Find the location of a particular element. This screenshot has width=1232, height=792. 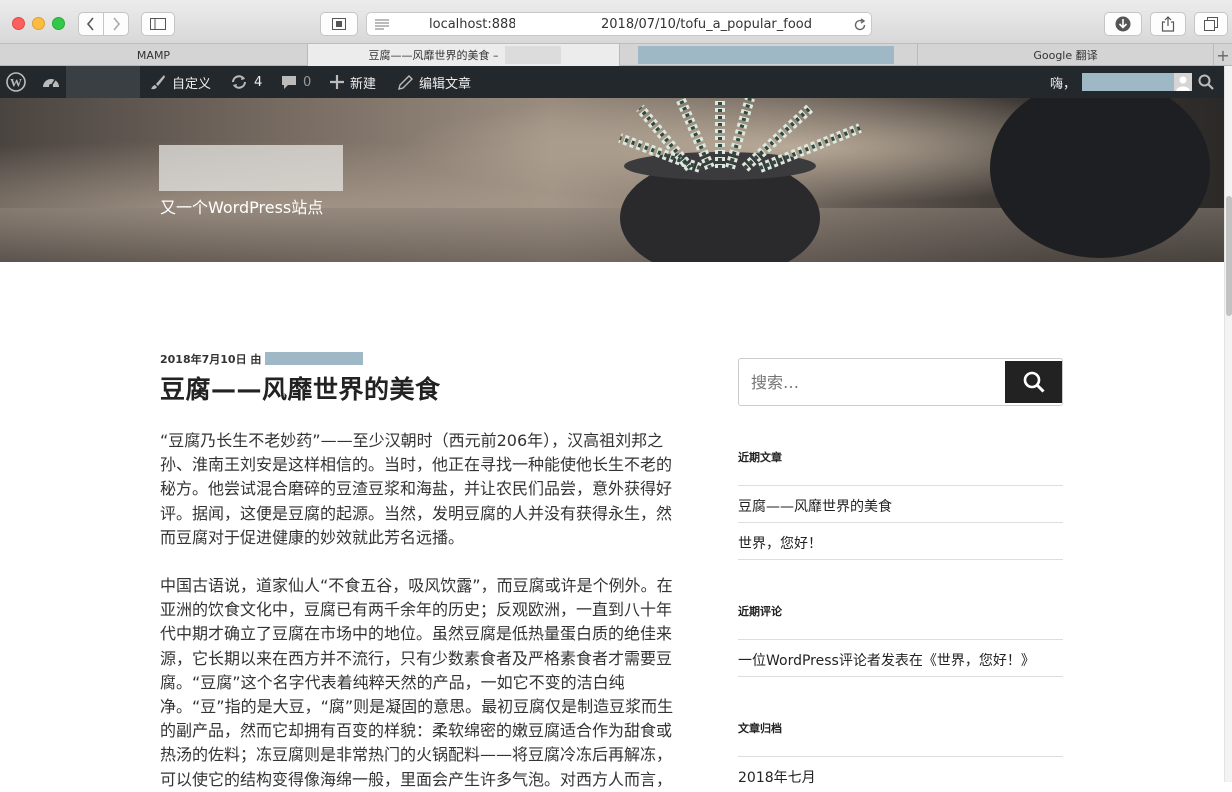

updates-link: 4 is located at coordinates (246, 82).